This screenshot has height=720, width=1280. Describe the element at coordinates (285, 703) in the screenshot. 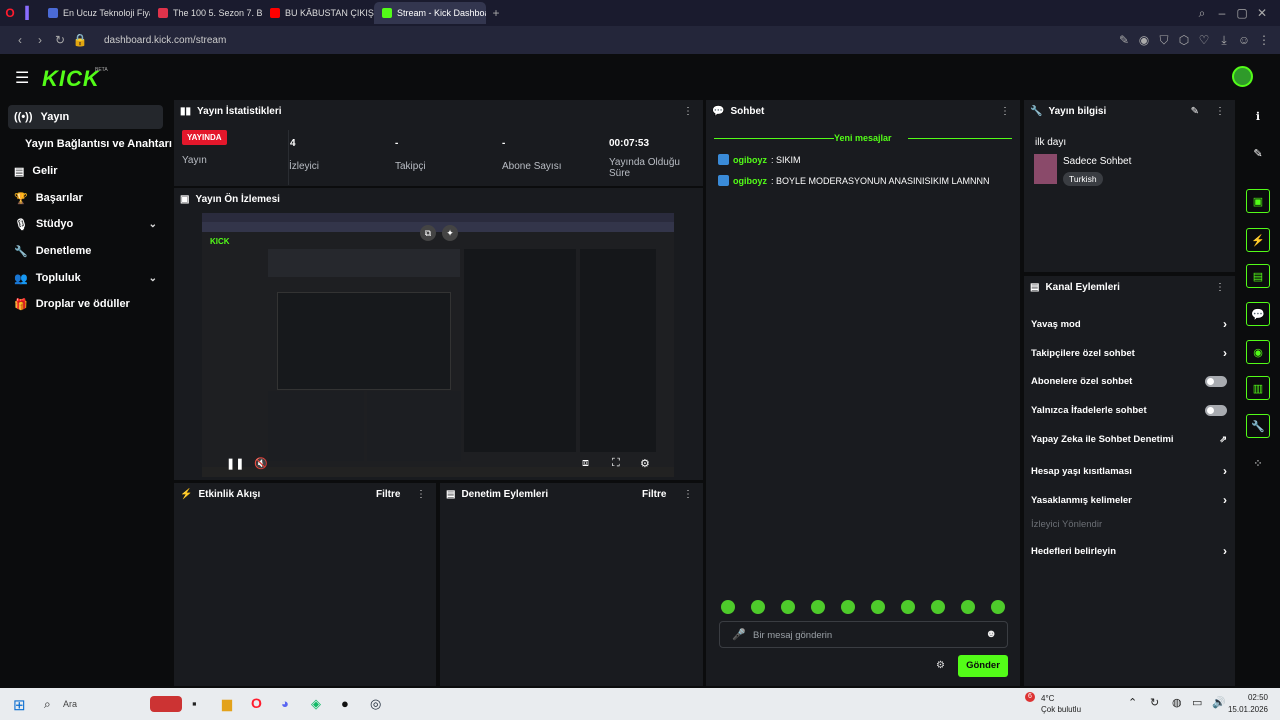

I see `discord-icon: ◕` at that location.